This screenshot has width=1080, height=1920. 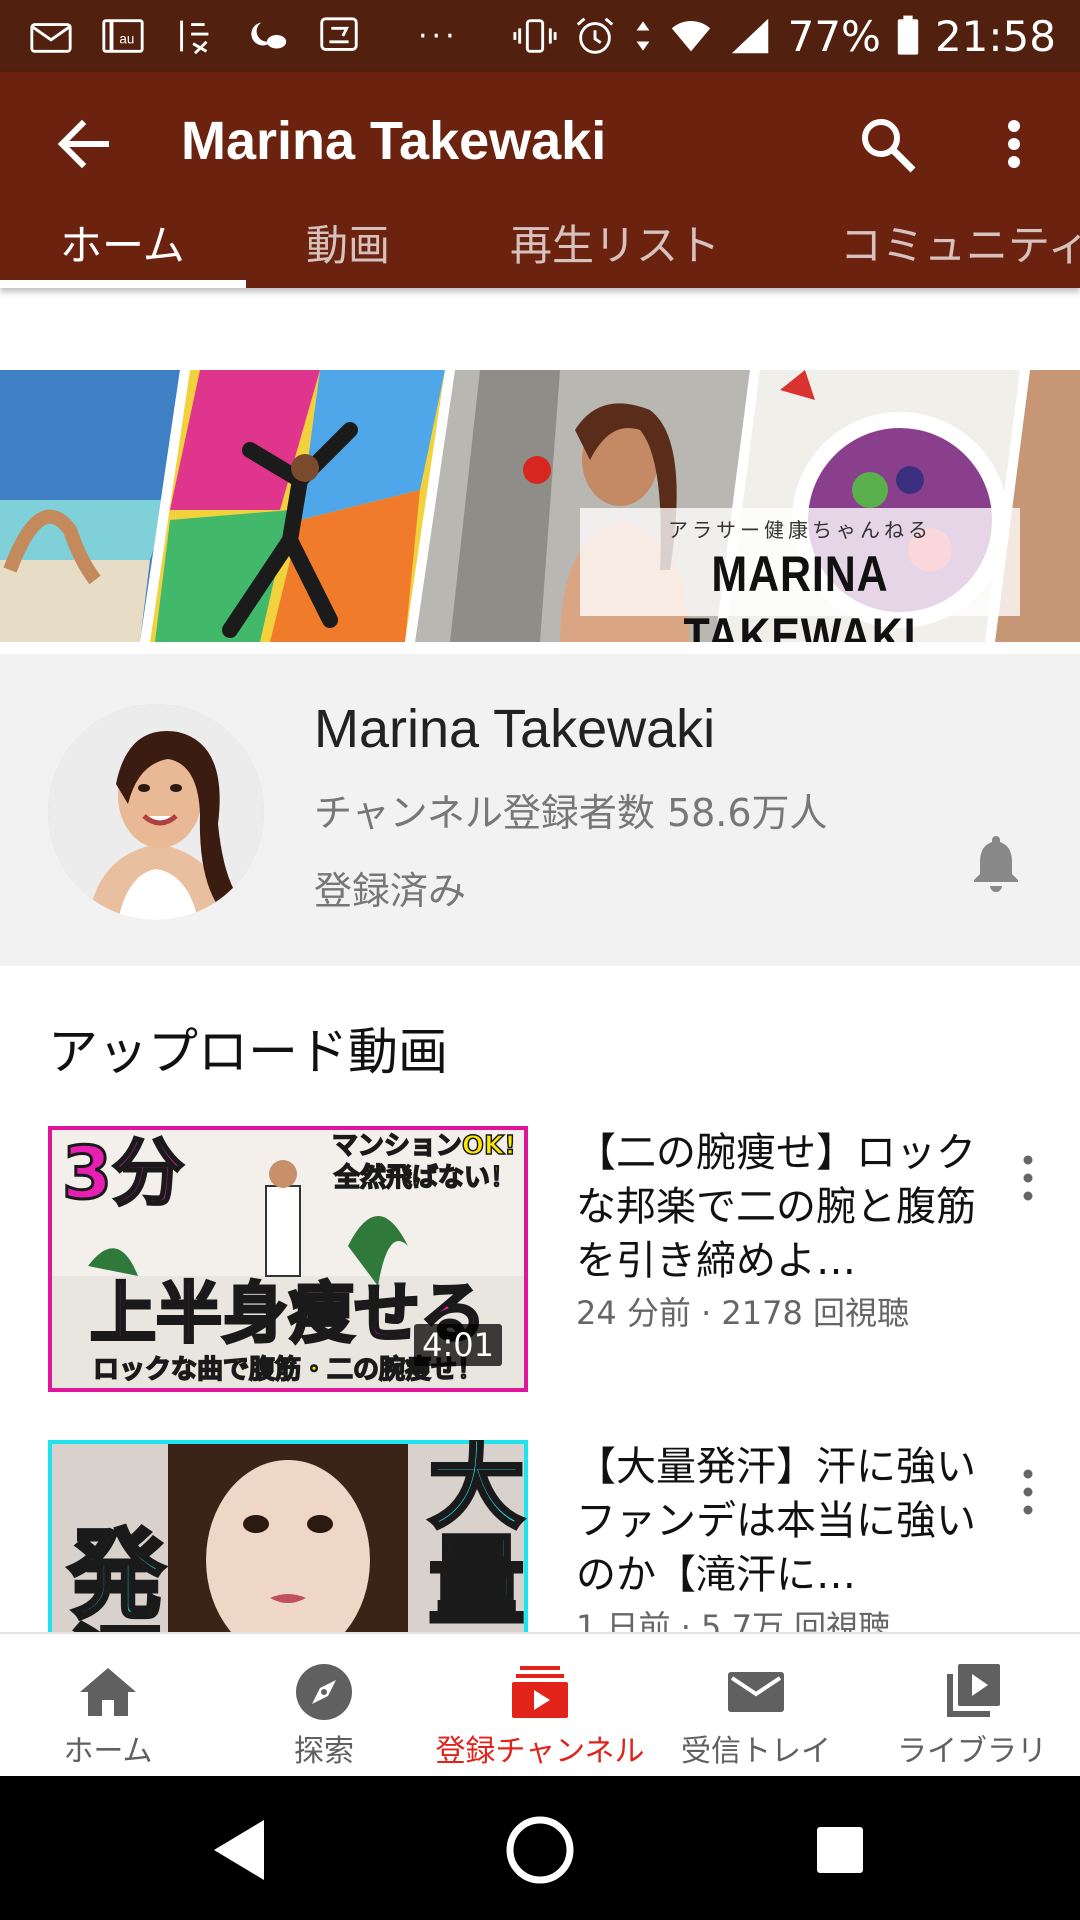 I want to click on bottom-navigation: ホーム 探索 登録チャンネル 受信トレイ ライブラリ, so click(x=540, y=1704).